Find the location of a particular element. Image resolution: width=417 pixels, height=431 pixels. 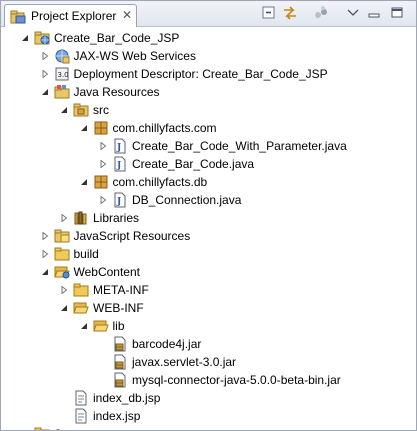

libraries-icon is located at coordinates (81, 218).